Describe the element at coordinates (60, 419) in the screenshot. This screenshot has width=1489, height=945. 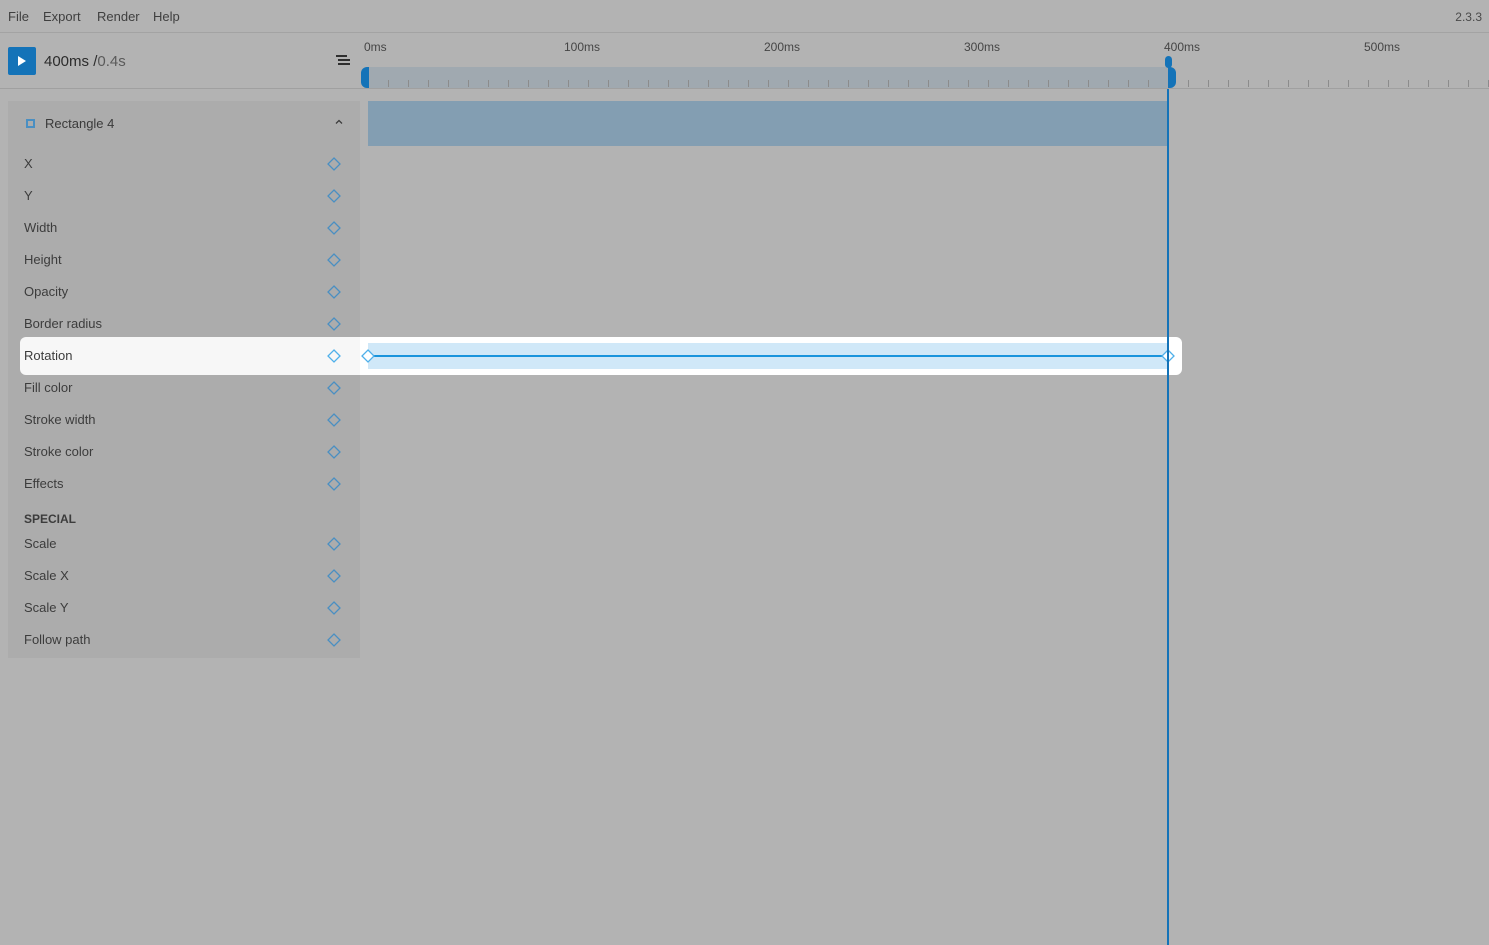
I see `property-label: Stroke width` at that location.